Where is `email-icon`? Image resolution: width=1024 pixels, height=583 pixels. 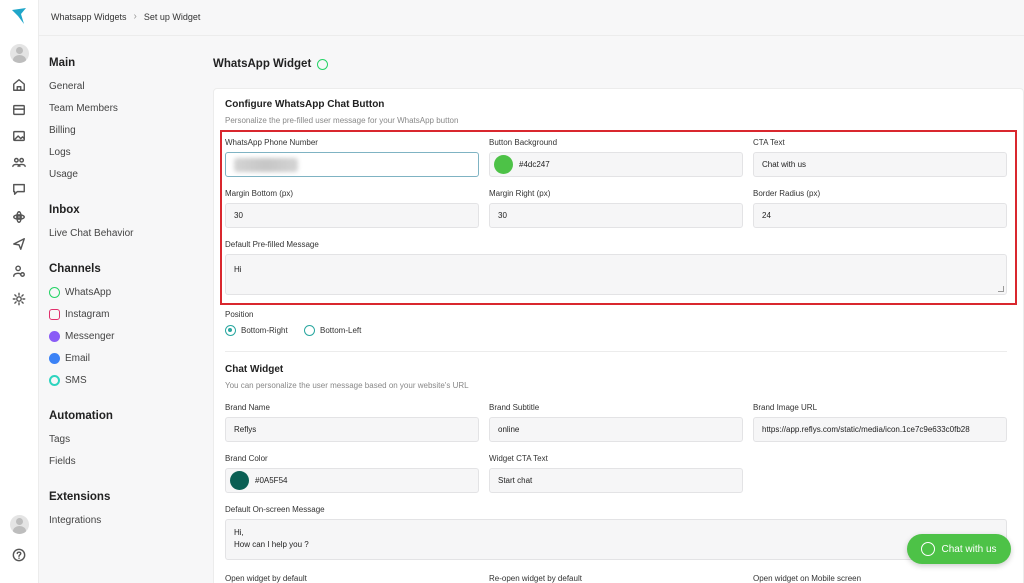
email-icon is located at coordinates (54, 358).